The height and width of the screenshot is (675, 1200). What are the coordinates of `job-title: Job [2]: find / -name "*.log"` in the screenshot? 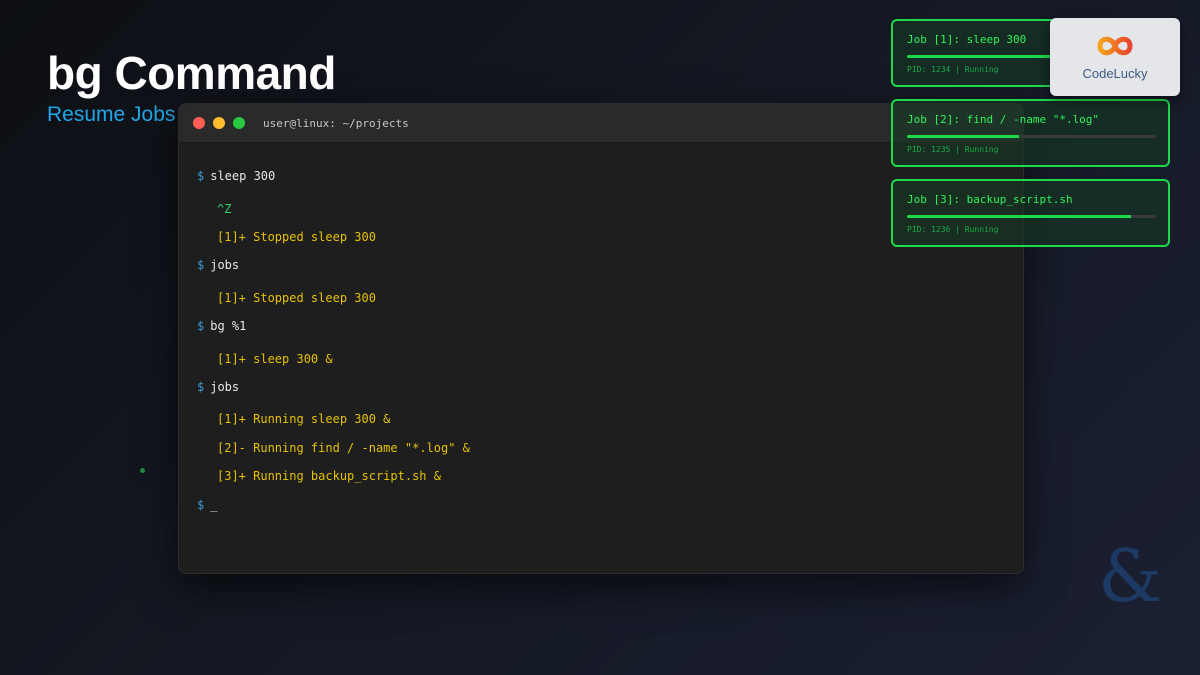 It's located at (1003, 119).